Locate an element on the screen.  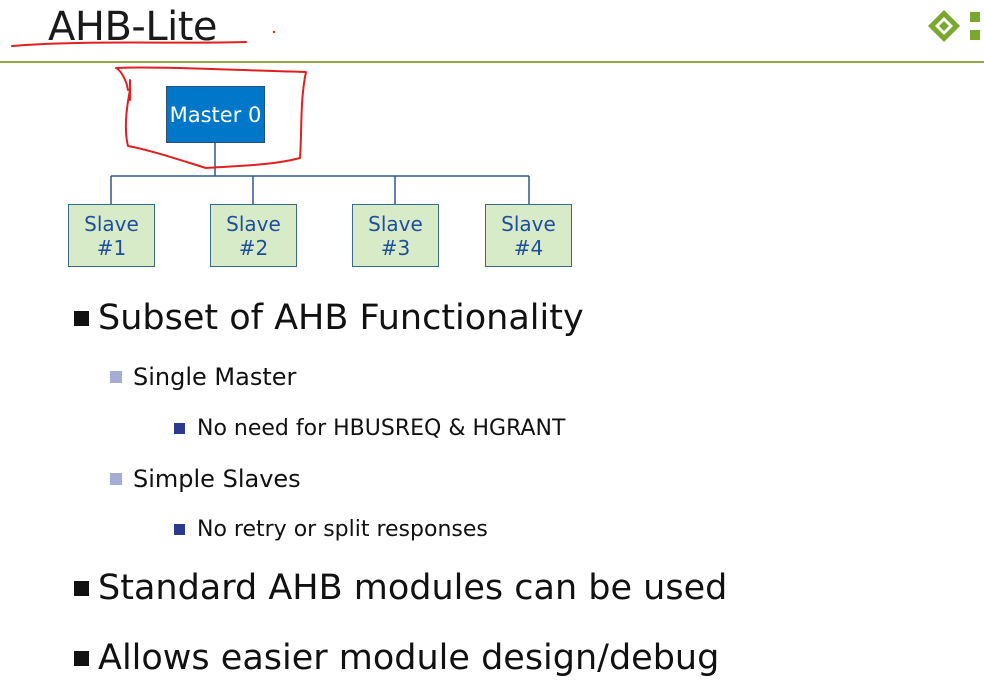
bullet-standard-text: Standard AHB modules can be used is located at coordinates (413, 588).